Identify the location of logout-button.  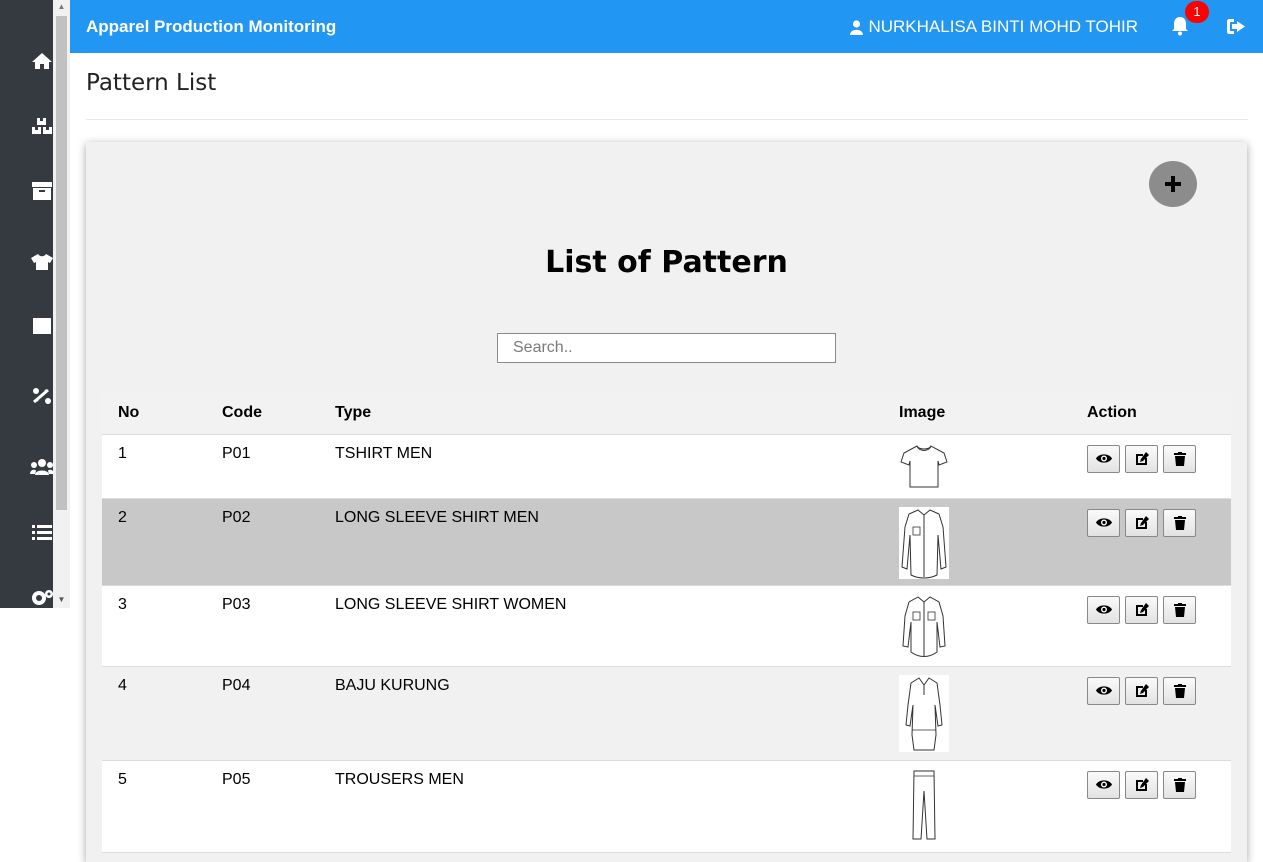
(1237, 27).